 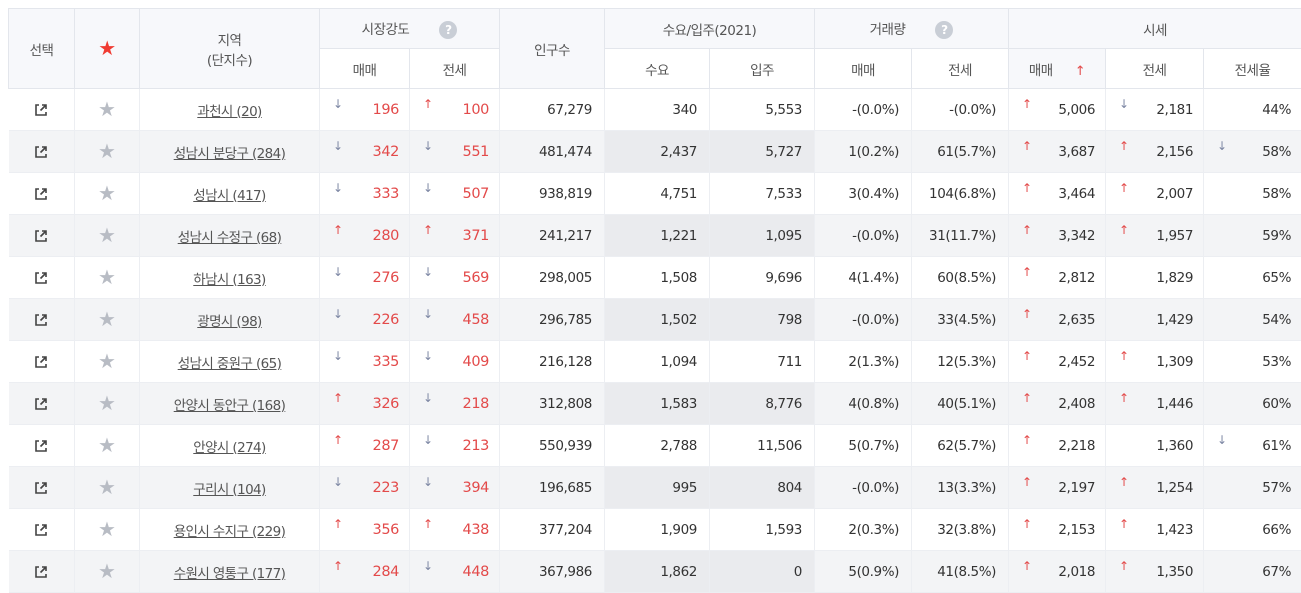 I want to click on trade-volume-jeonse-cell: 12(5.3%), so click(x=960, y=362).